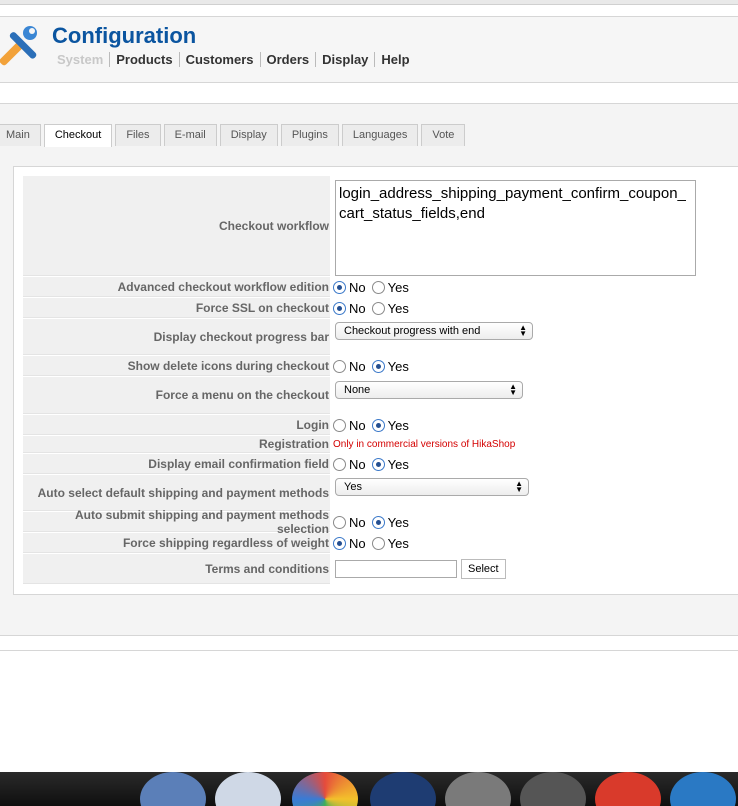 This screenshot has height=806, width=738. What do you see at coordinates (403, 789) in the screenshot?
I see `app-store-icon` at bounding box center [403, 789].